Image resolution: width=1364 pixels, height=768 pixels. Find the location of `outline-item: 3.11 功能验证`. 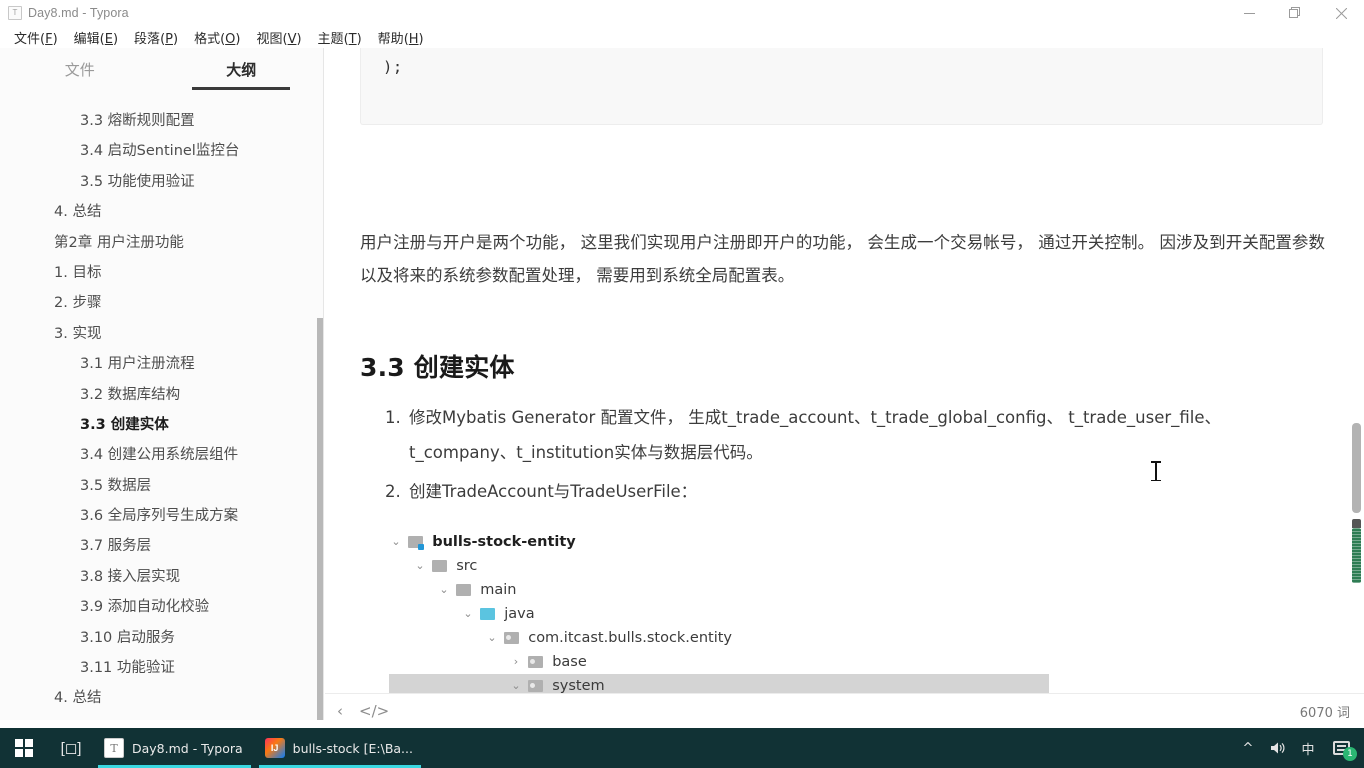

outline-item: 3.11 功能验证 is located at coordinates (161, 668).